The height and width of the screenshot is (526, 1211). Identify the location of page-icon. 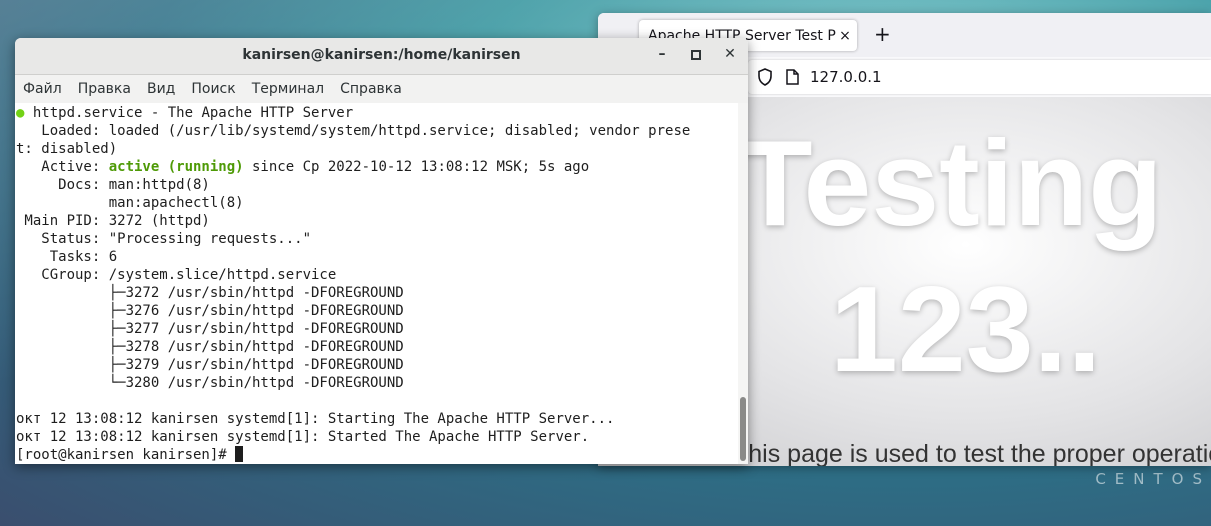
(792, 77).